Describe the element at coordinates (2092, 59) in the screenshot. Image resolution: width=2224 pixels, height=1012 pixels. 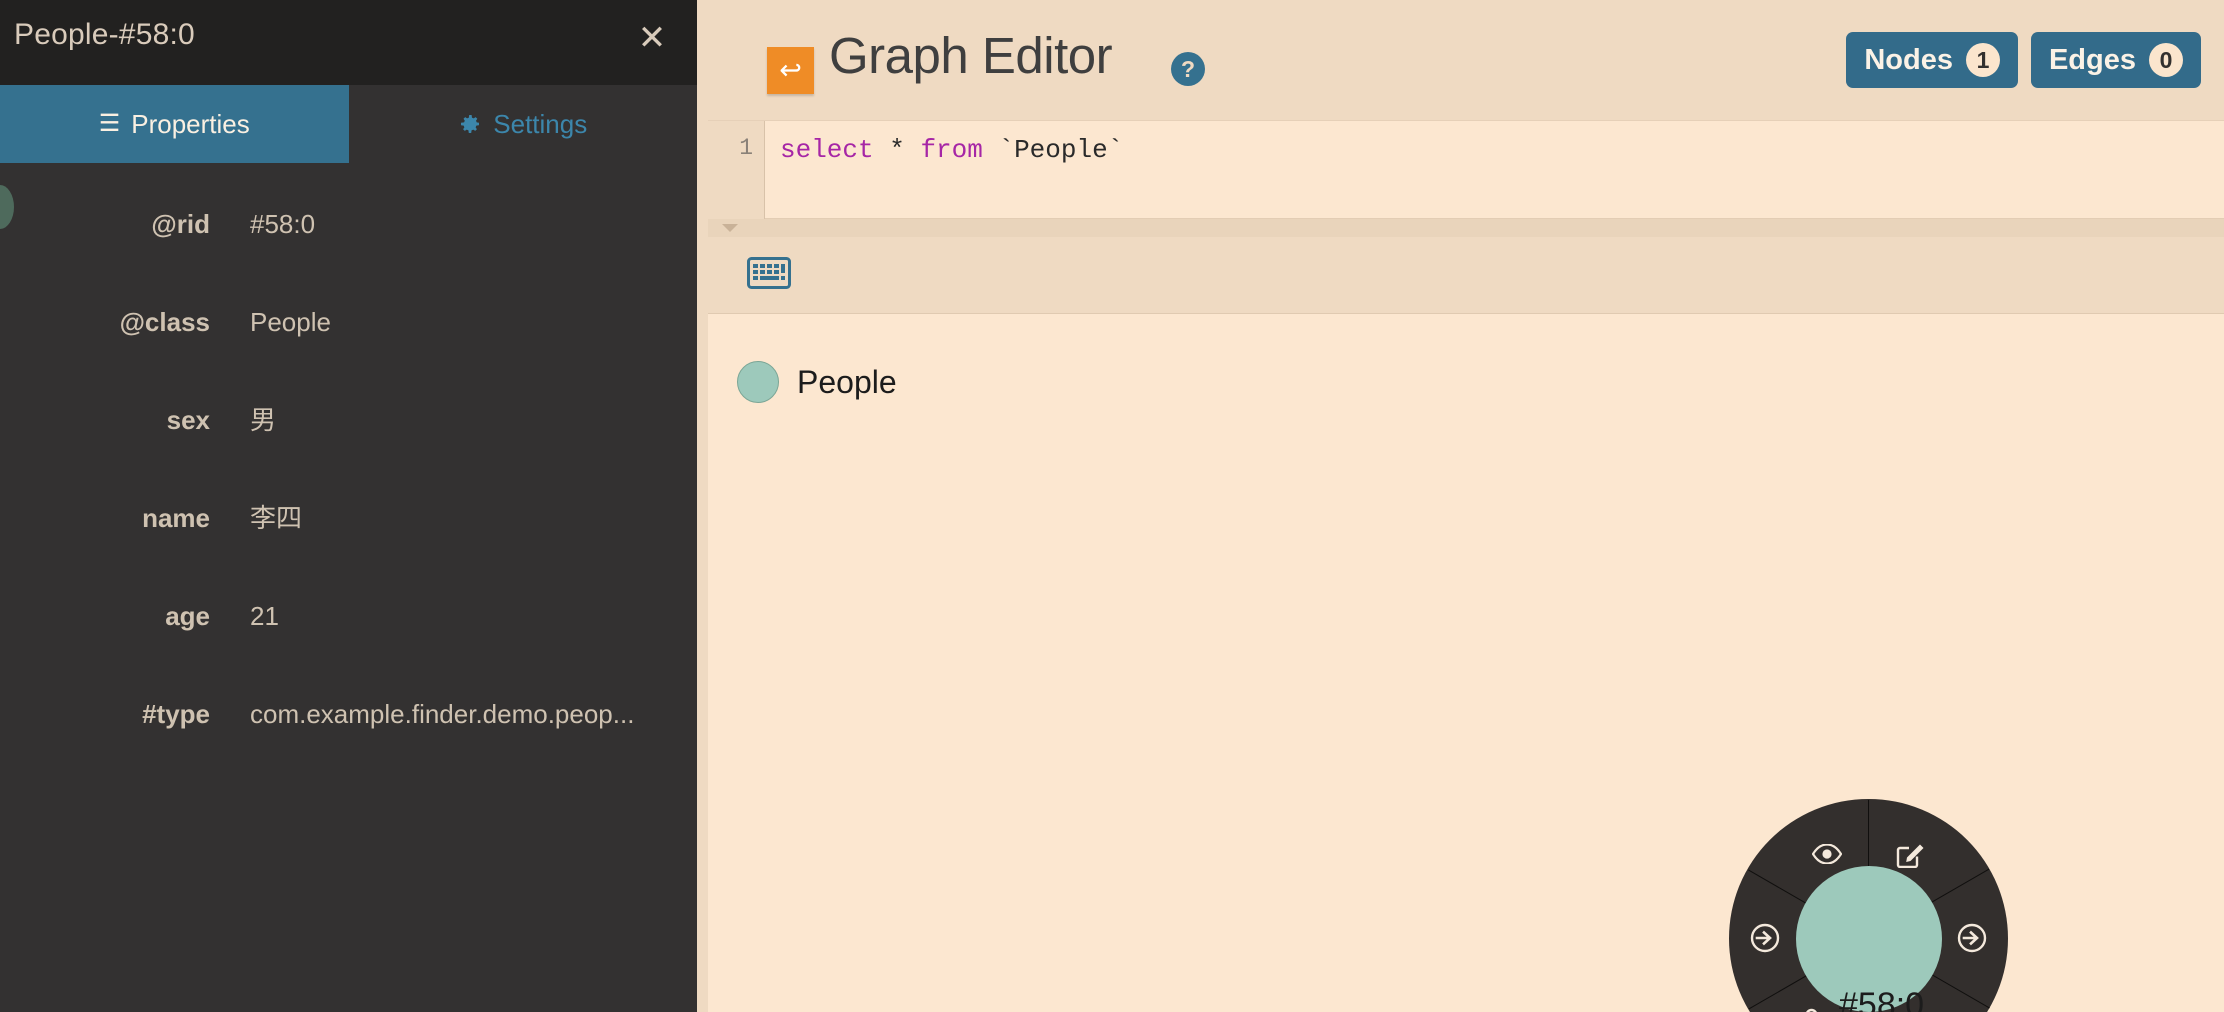
I see `edges-counter-label: Edges` at that location.